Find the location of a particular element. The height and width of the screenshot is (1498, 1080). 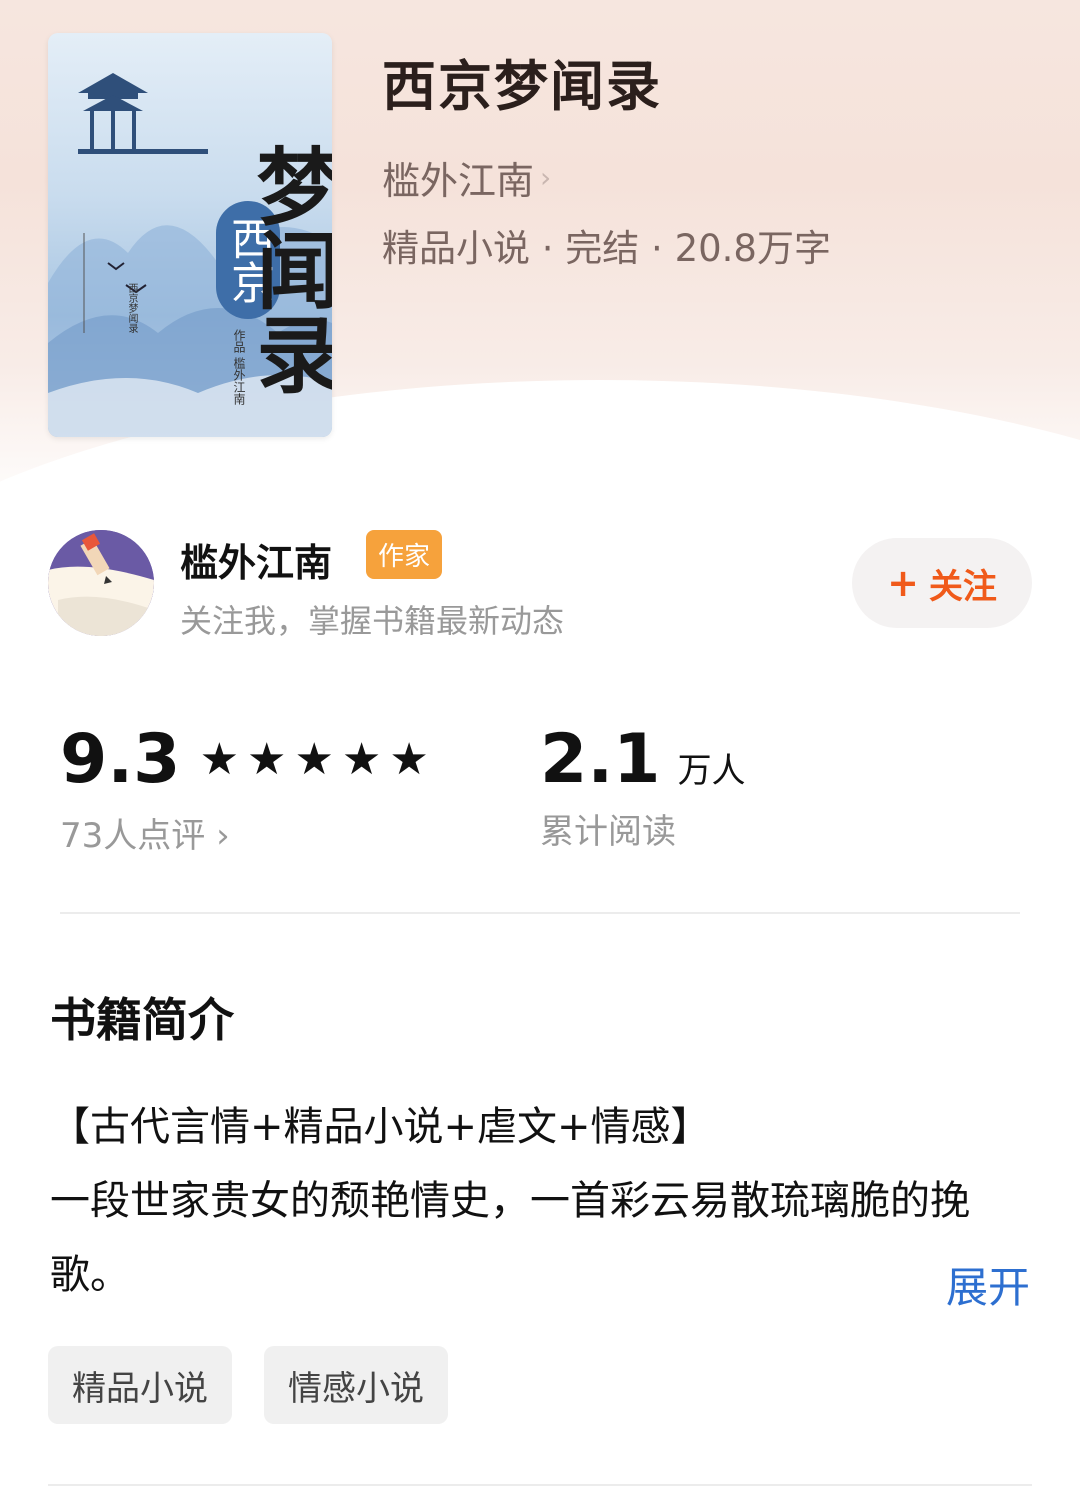

book-meta: 精品小说 · 完结 · 20.8万字 is located at coordinates (606, 248).